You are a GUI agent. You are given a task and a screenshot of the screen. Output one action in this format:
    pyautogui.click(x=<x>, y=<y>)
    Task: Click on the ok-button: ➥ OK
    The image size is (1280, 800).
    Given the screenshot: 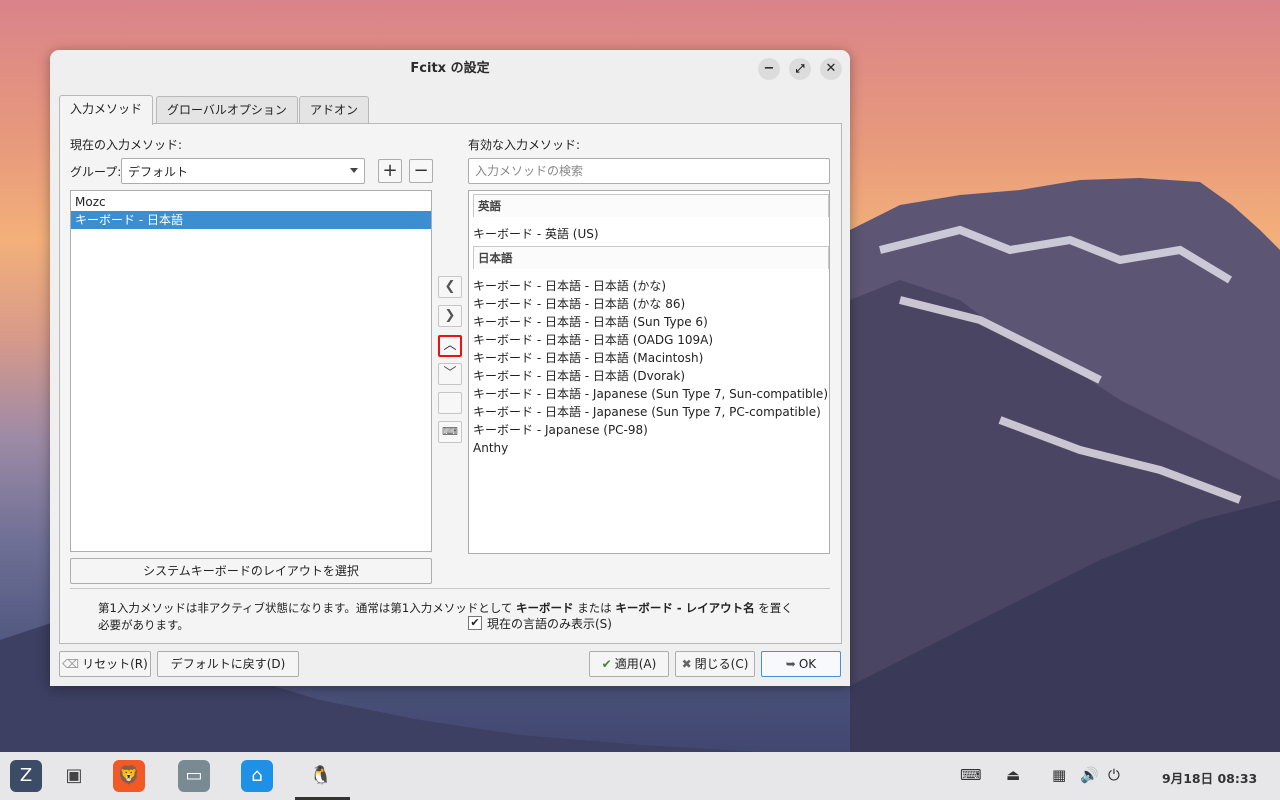 What is the action you would take?
    pyautogui.click(x=801, y=664)
    